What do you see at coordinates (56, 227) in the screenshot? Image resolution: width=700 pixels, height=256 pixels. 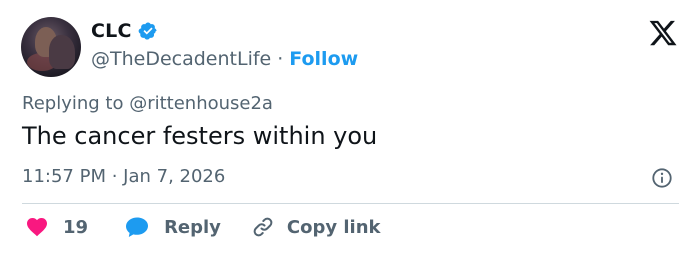 I see `like-button: 19` at bounding box center [56, 227].